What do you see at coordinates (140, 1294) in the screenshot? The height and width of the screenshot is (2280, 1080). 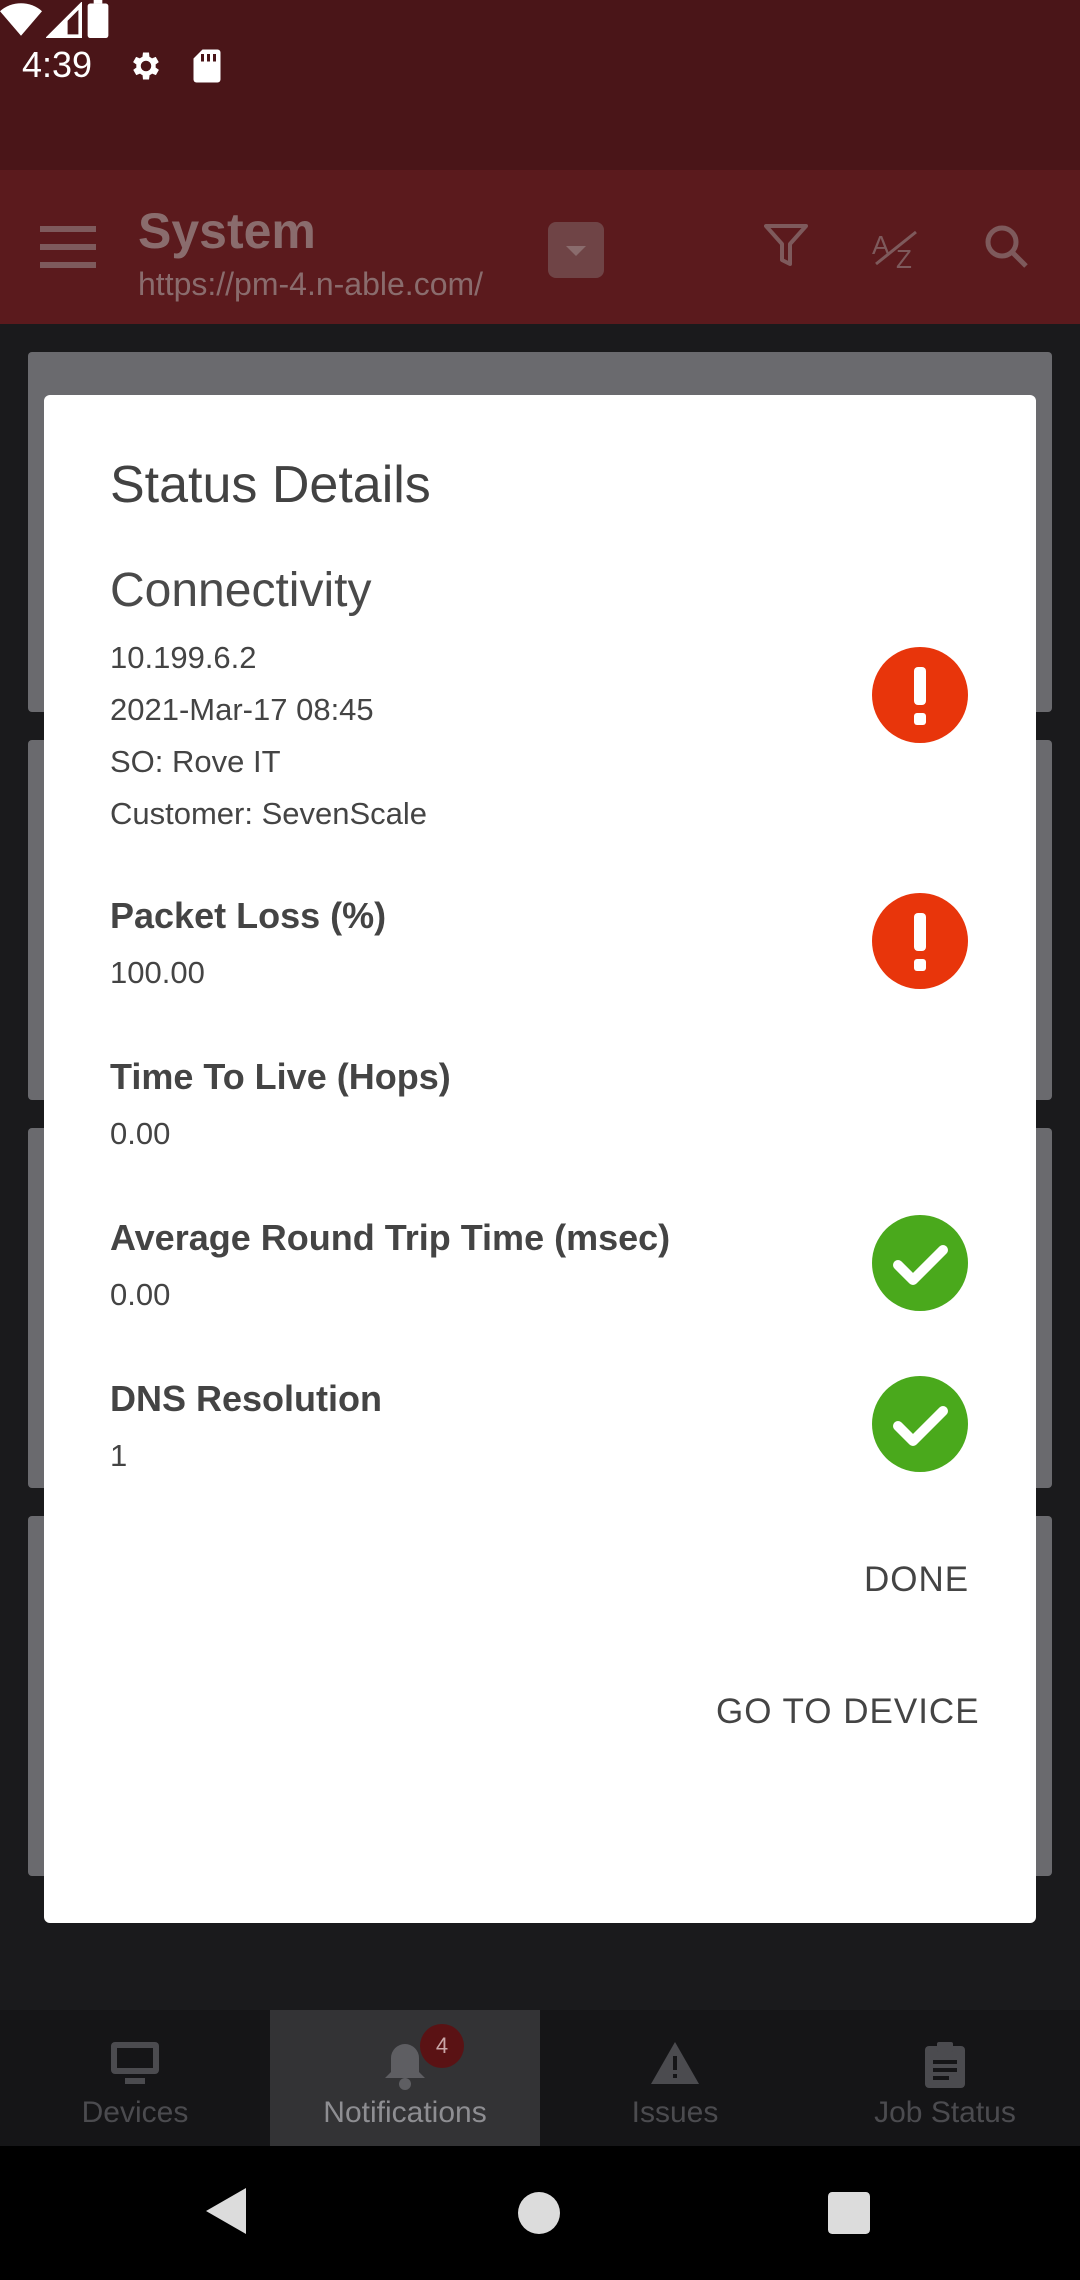 I see `metric-value-round-trip: 0.00` at bounding box center [140, 1294].